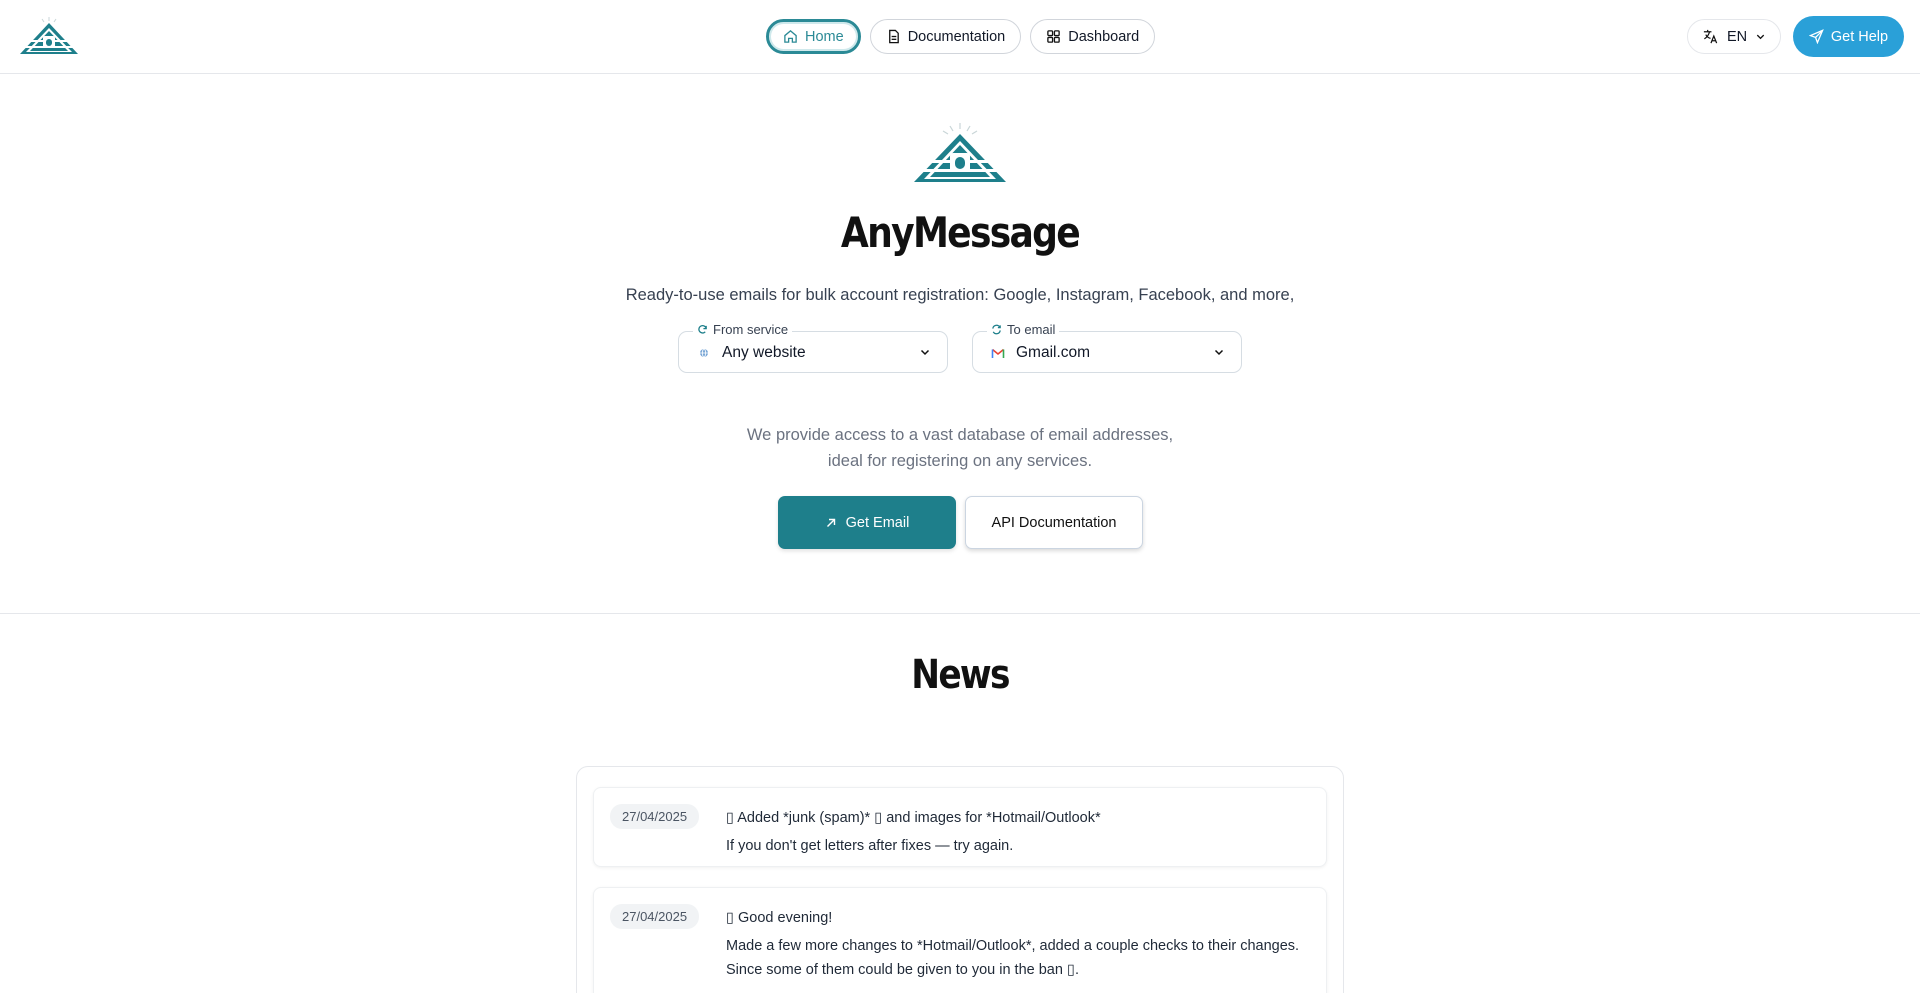 The width and height of the screenshot is (1920, 993). I want to click on from-service-value: Any website, so click(751, 353).